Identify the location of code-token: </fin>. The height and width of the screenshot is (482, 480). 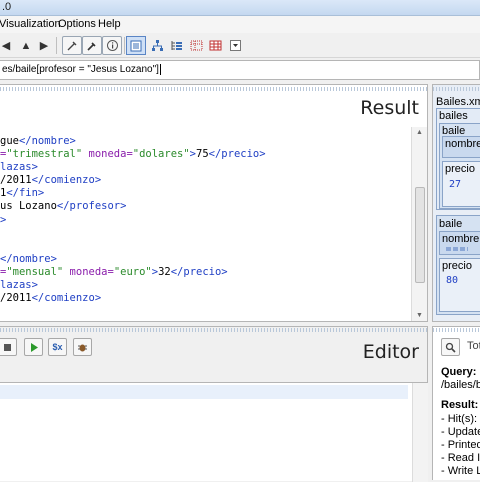
(25, 193).